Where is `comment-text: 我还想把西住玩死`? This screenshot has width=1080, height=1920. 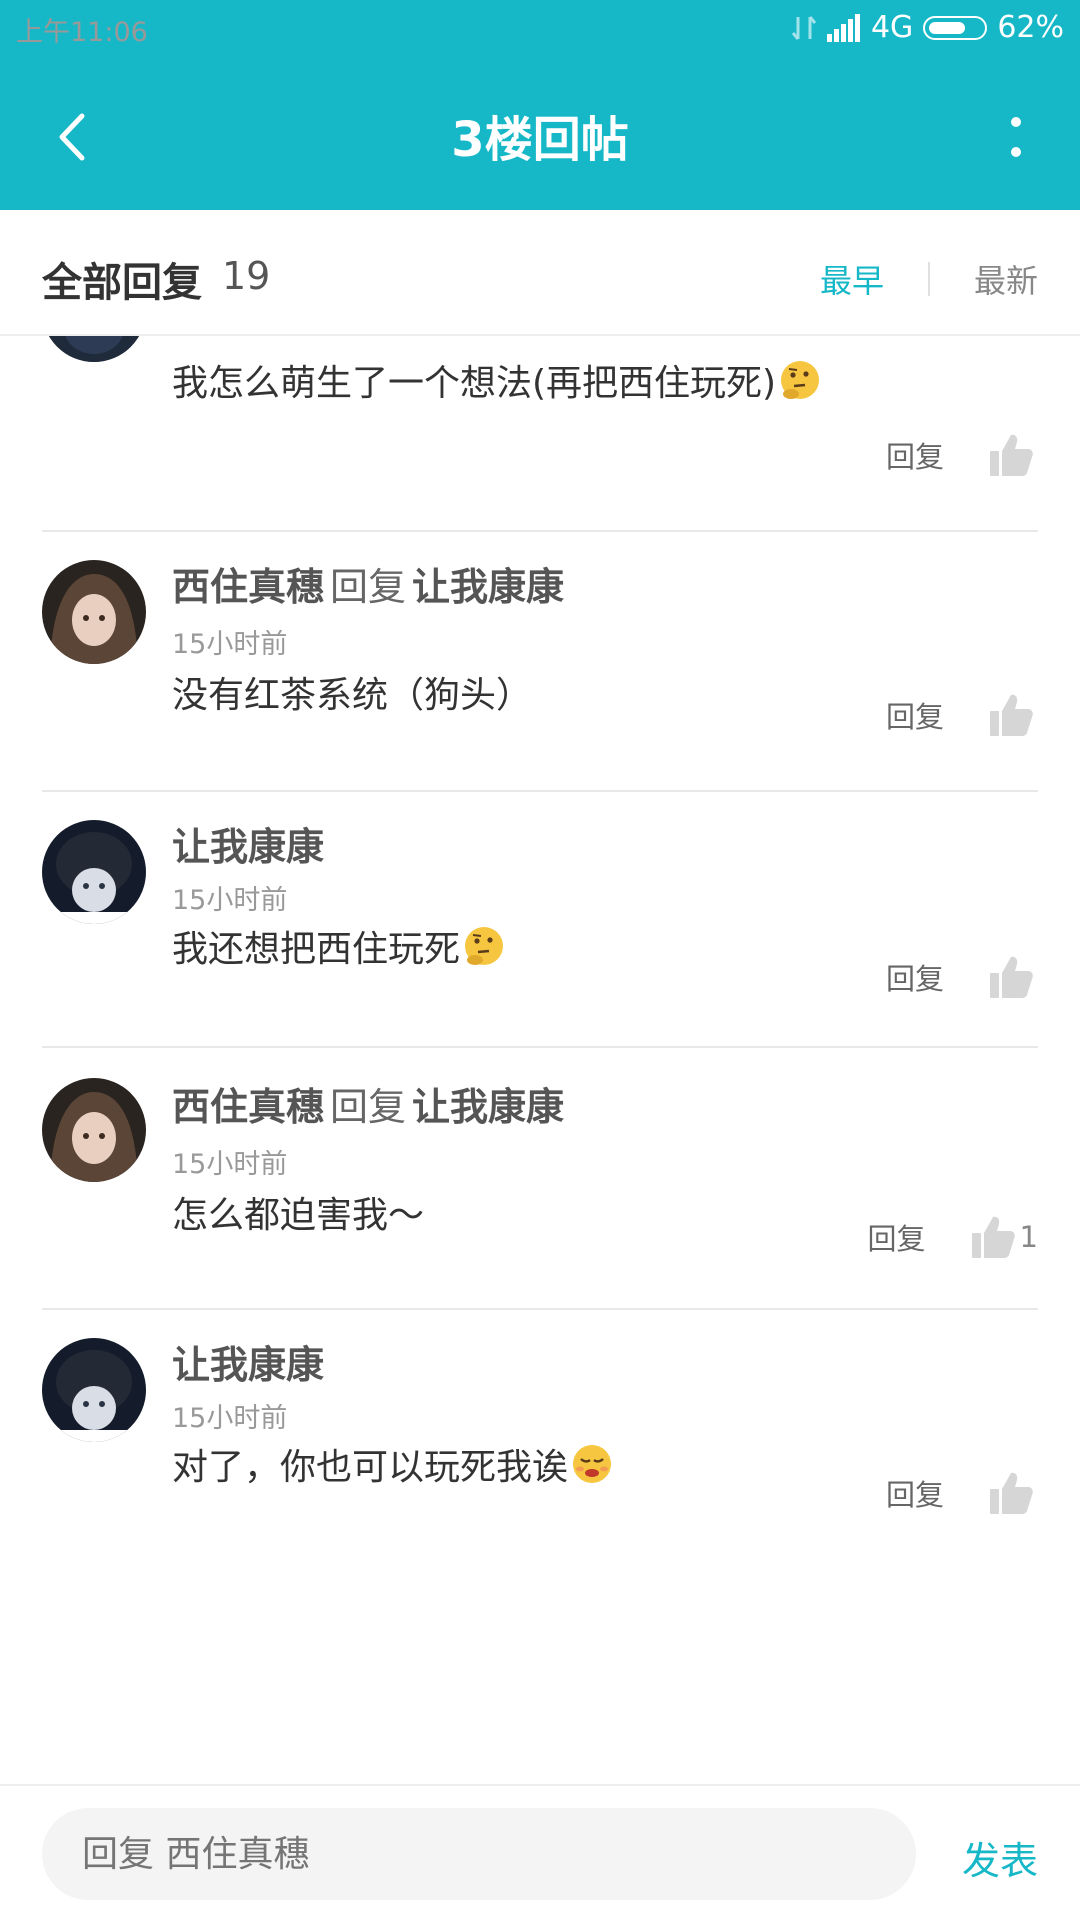
comment-text: 我还想把西住玩死 is located at coordinates (339, 946).